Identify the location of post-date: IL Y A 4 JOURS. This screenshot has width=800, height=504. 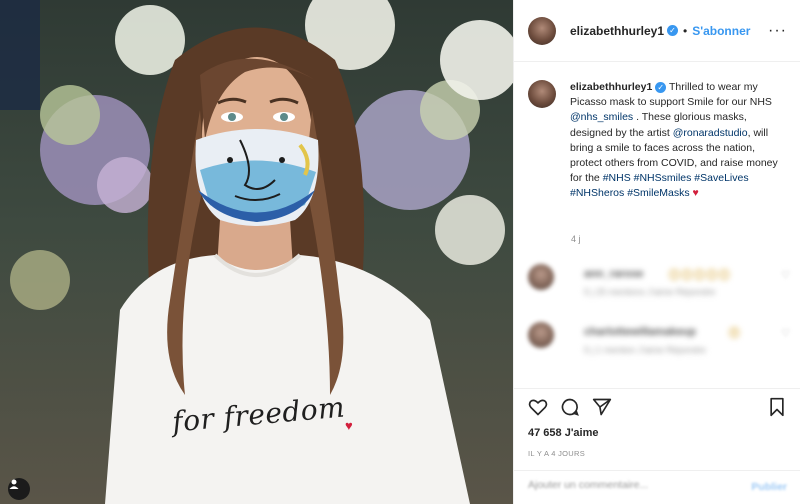
(557, 453).